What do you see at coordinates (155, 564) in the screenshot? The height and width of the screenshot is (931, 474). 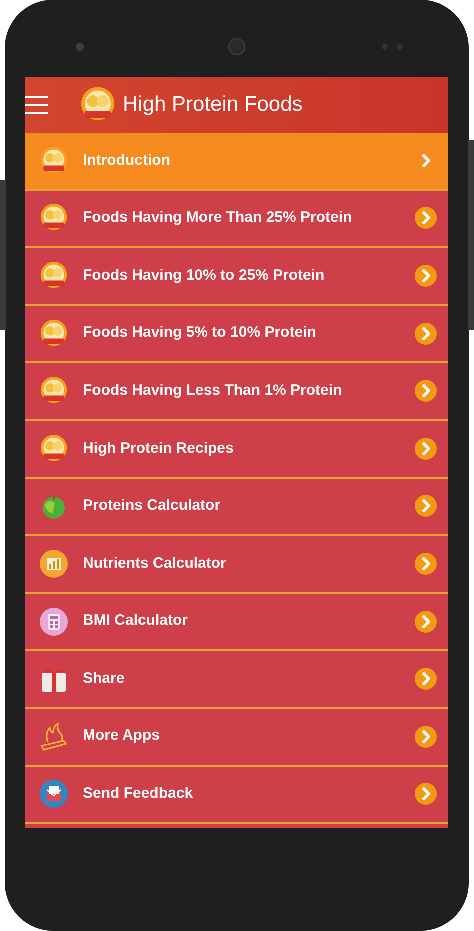 I see `menu-item-label: Nutrients Calculator` at bounding box center [155, 564].